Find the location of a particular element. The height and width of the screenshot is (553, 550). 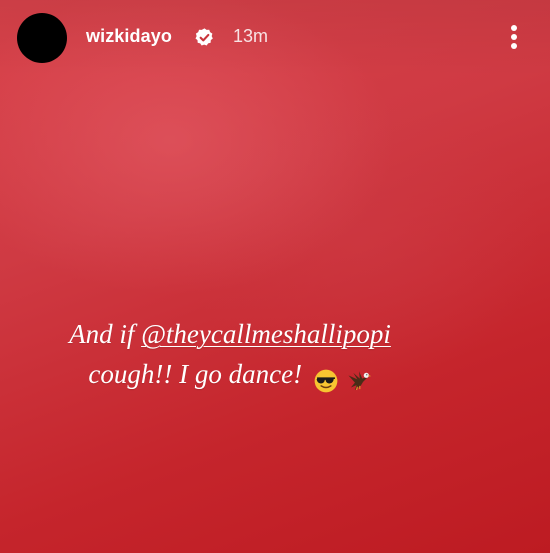

caption-text-2: cough!! I go dance! is located at coordinates (195, 374).